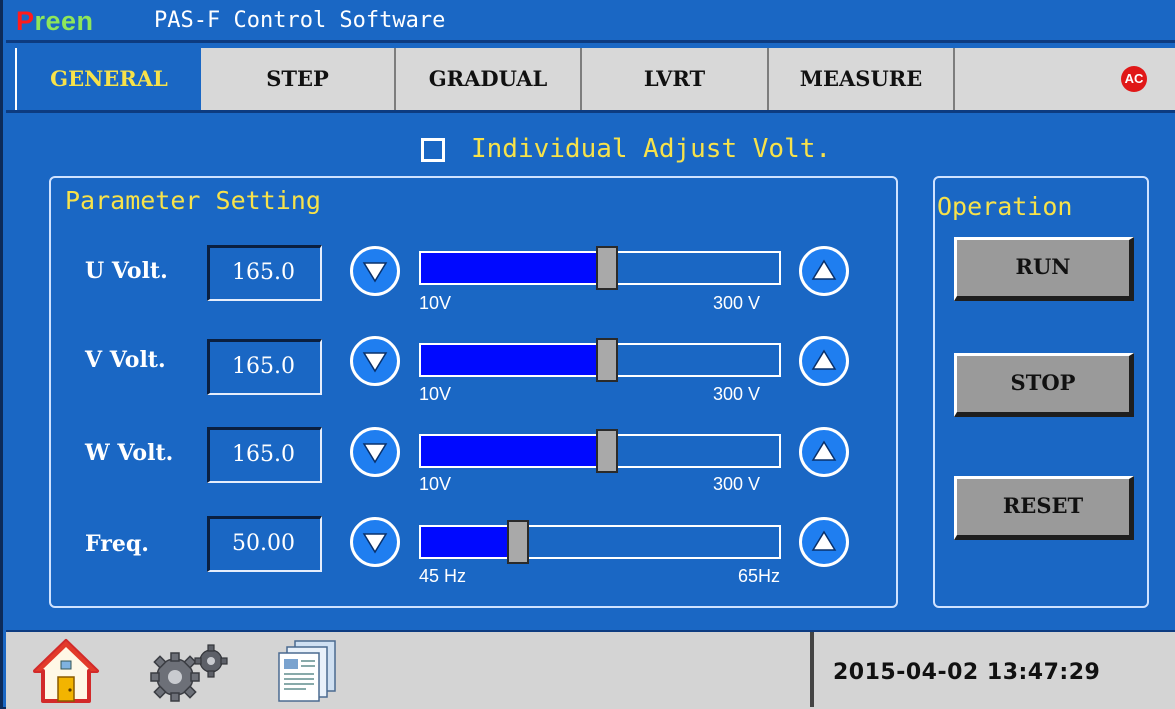 Image resolution: width=1175 pixels, height=709 pixels. Describe the element at coordinates (435, 303) in the screenshot. I see `u-volt-min-label: 10V` at that location.